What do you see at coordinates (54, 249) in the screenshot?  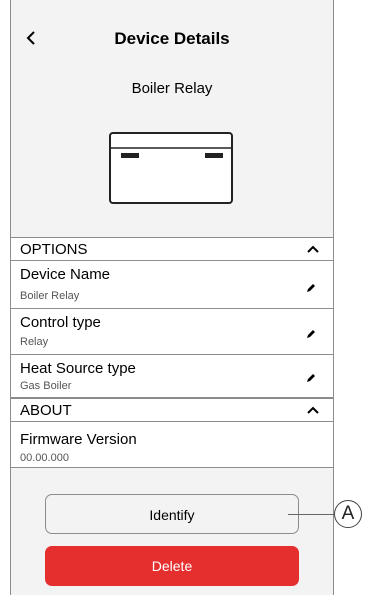 I see `options-section-label: OPTIONS` at bounding box center [54, 249].